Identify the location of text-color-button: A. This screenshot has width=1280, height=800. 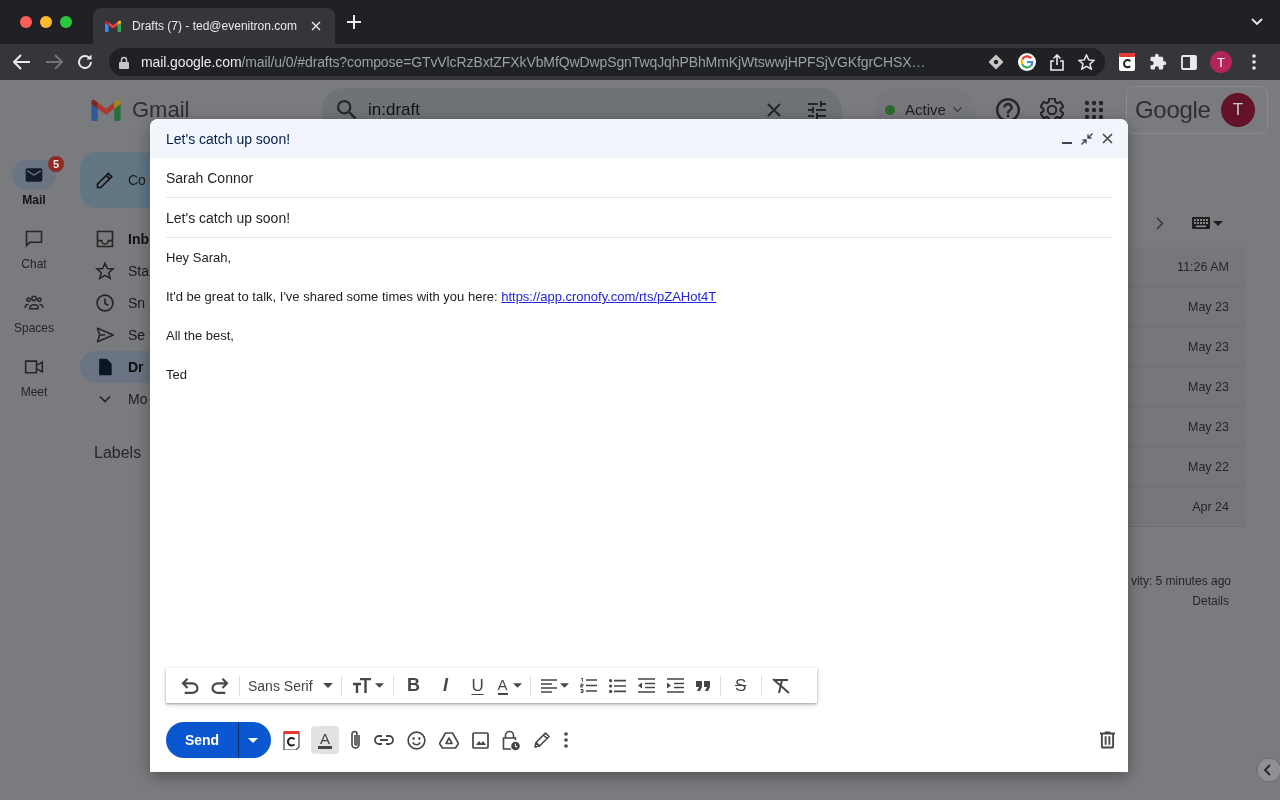
(509, 685).